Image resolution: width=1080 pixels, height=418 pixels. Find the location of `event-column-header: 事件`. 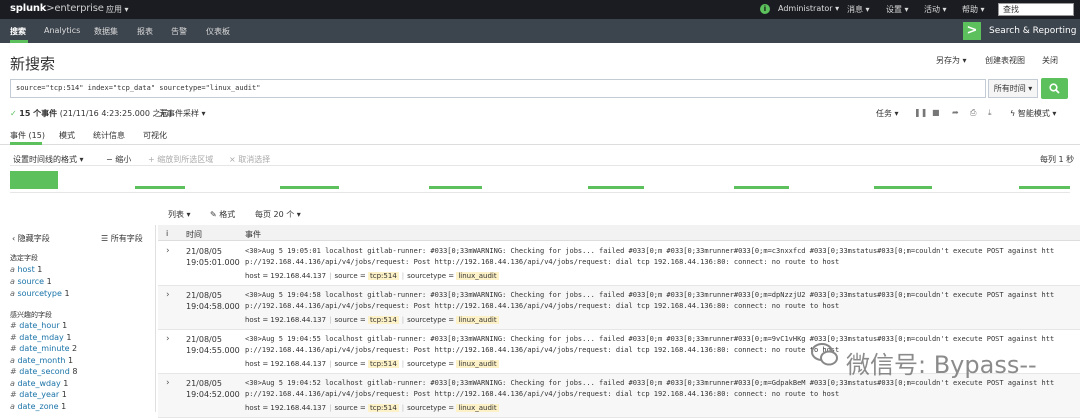

event-column-header: 事件 is located at coordinates (253, 234).